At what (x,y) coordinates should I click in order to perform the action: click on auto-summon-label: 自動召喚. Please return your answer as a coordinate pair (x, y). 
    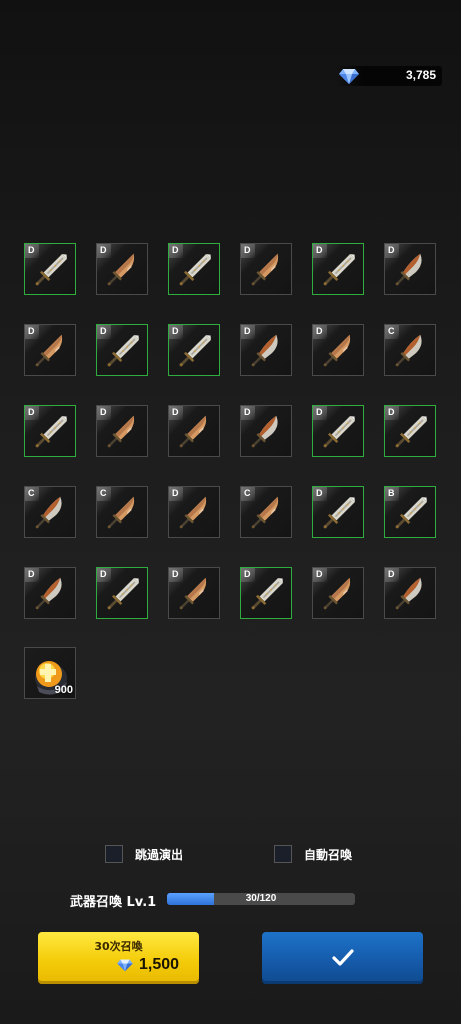
    Looking at the image, I should click on (328, 855).